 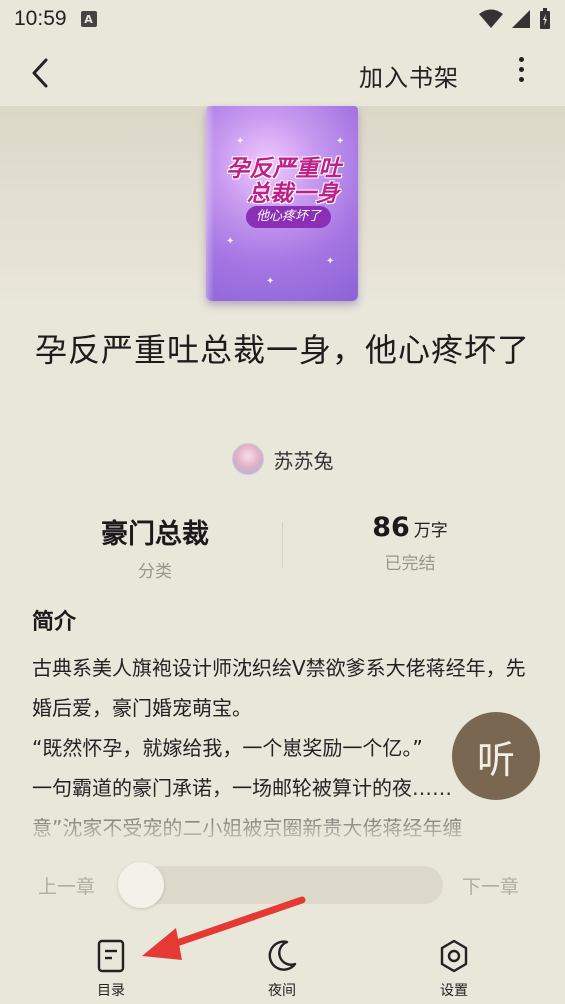 What do you see at coordinates (282, 991) in the screenshot?
I see `night-label: 夜间` at bounding box center [282, 991].